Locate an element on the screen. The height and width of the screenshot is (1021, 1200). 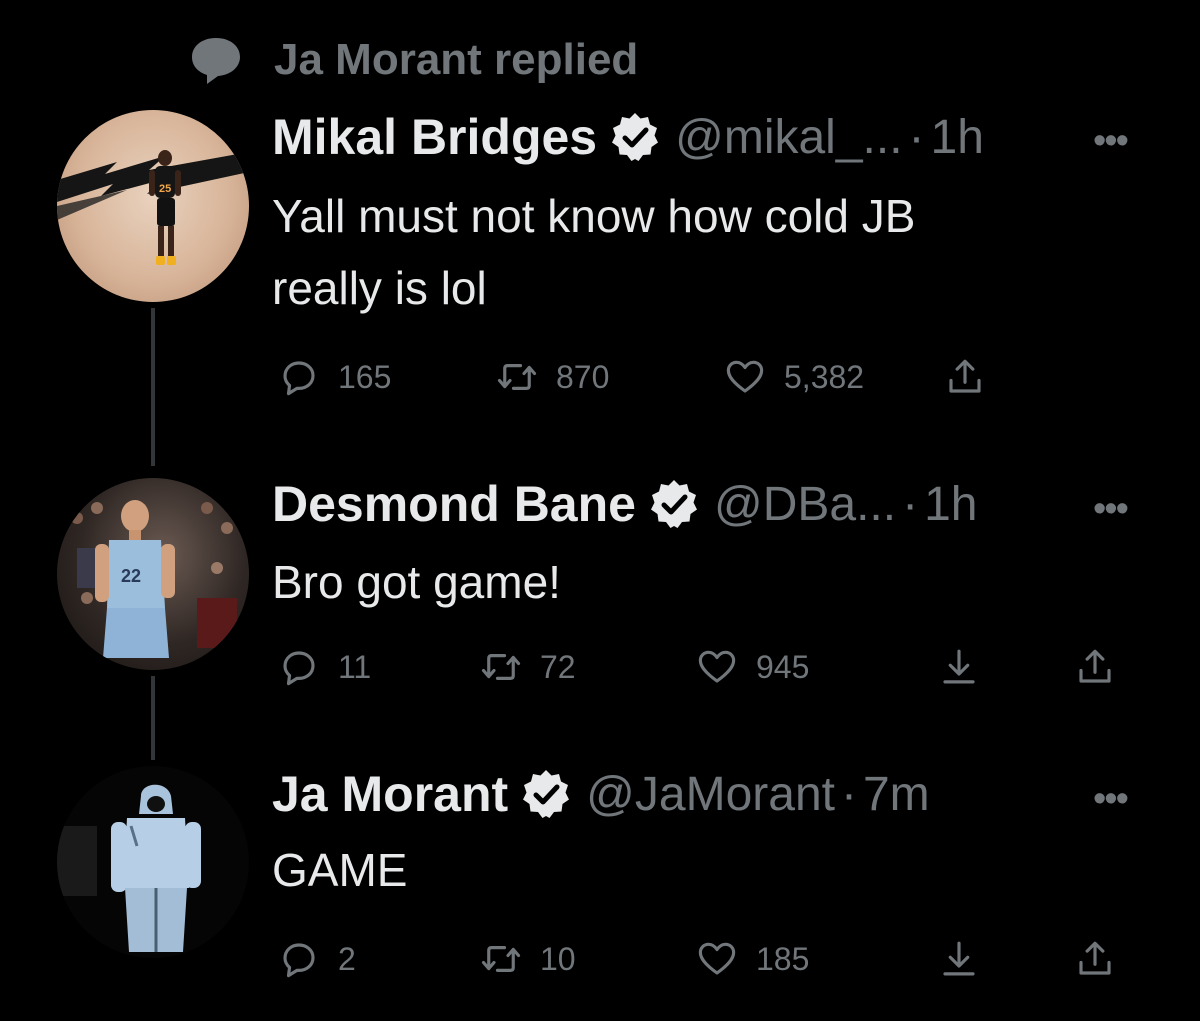
retweet-count: 870 is located at coordinates (583, 376).